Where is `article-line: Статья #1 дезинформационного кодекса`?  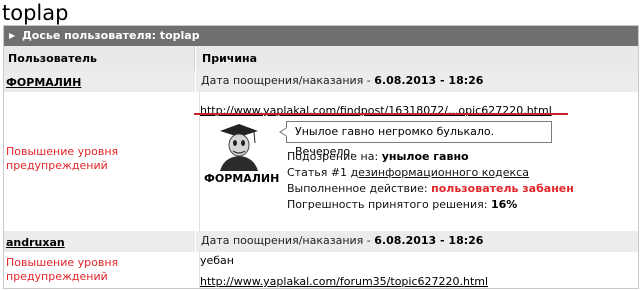
article-line: Статья #1 дезинформационного кодекса is located at coordinates (408, 173).